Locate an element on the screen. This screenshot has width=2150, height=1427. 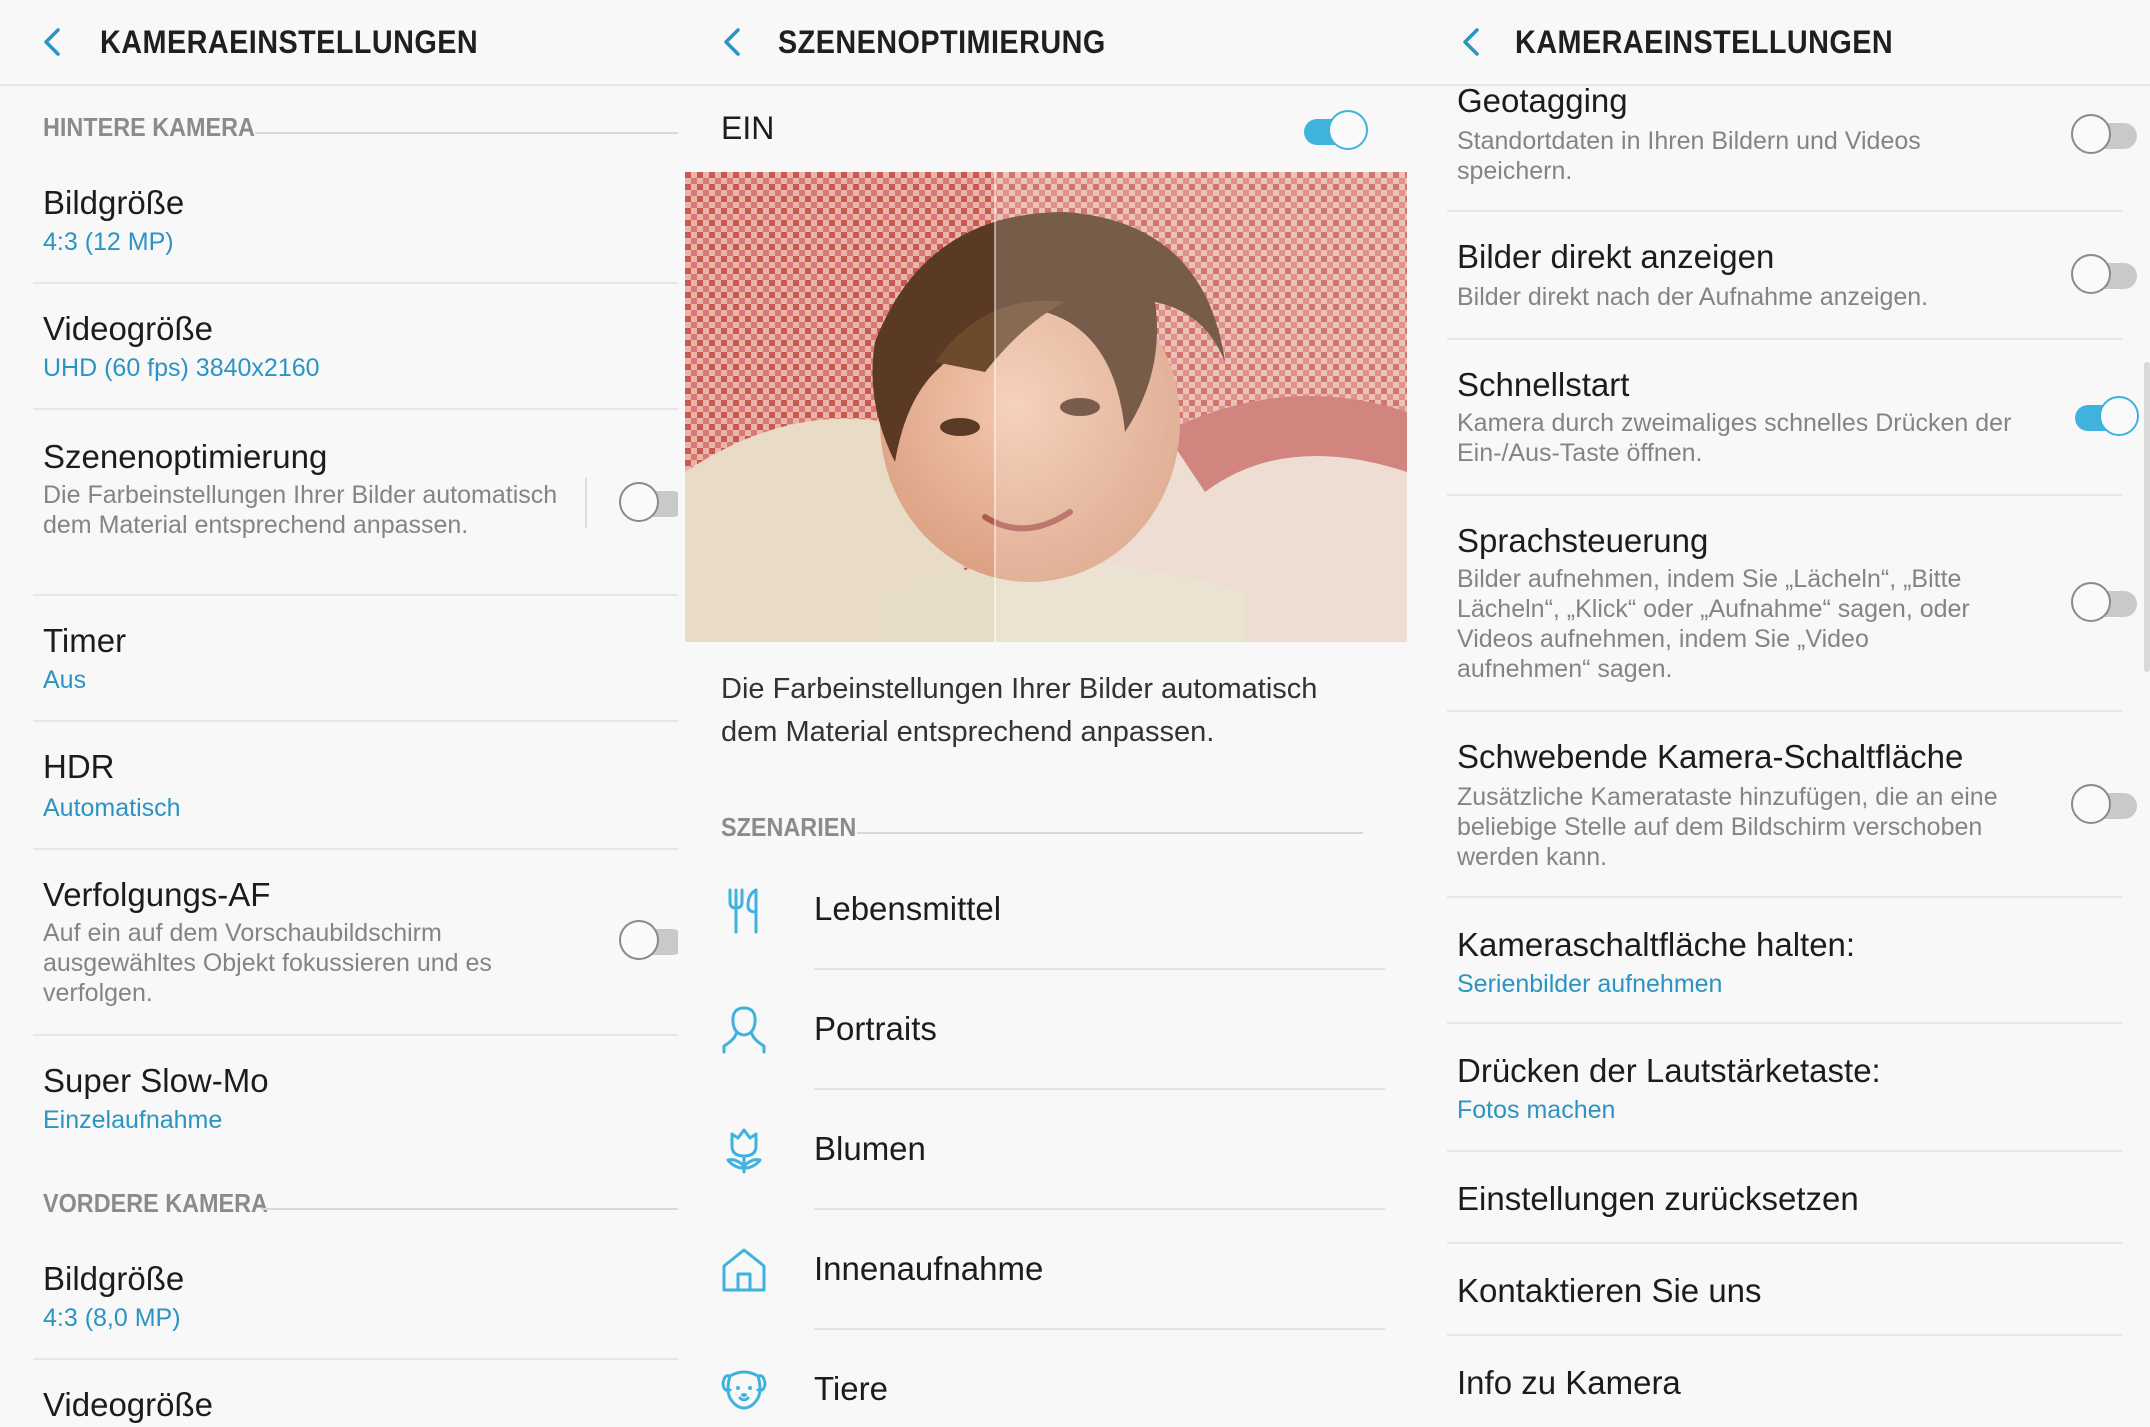
setting-title: Kameraschaltfläche halten: is located at coordinates (1656, 944).